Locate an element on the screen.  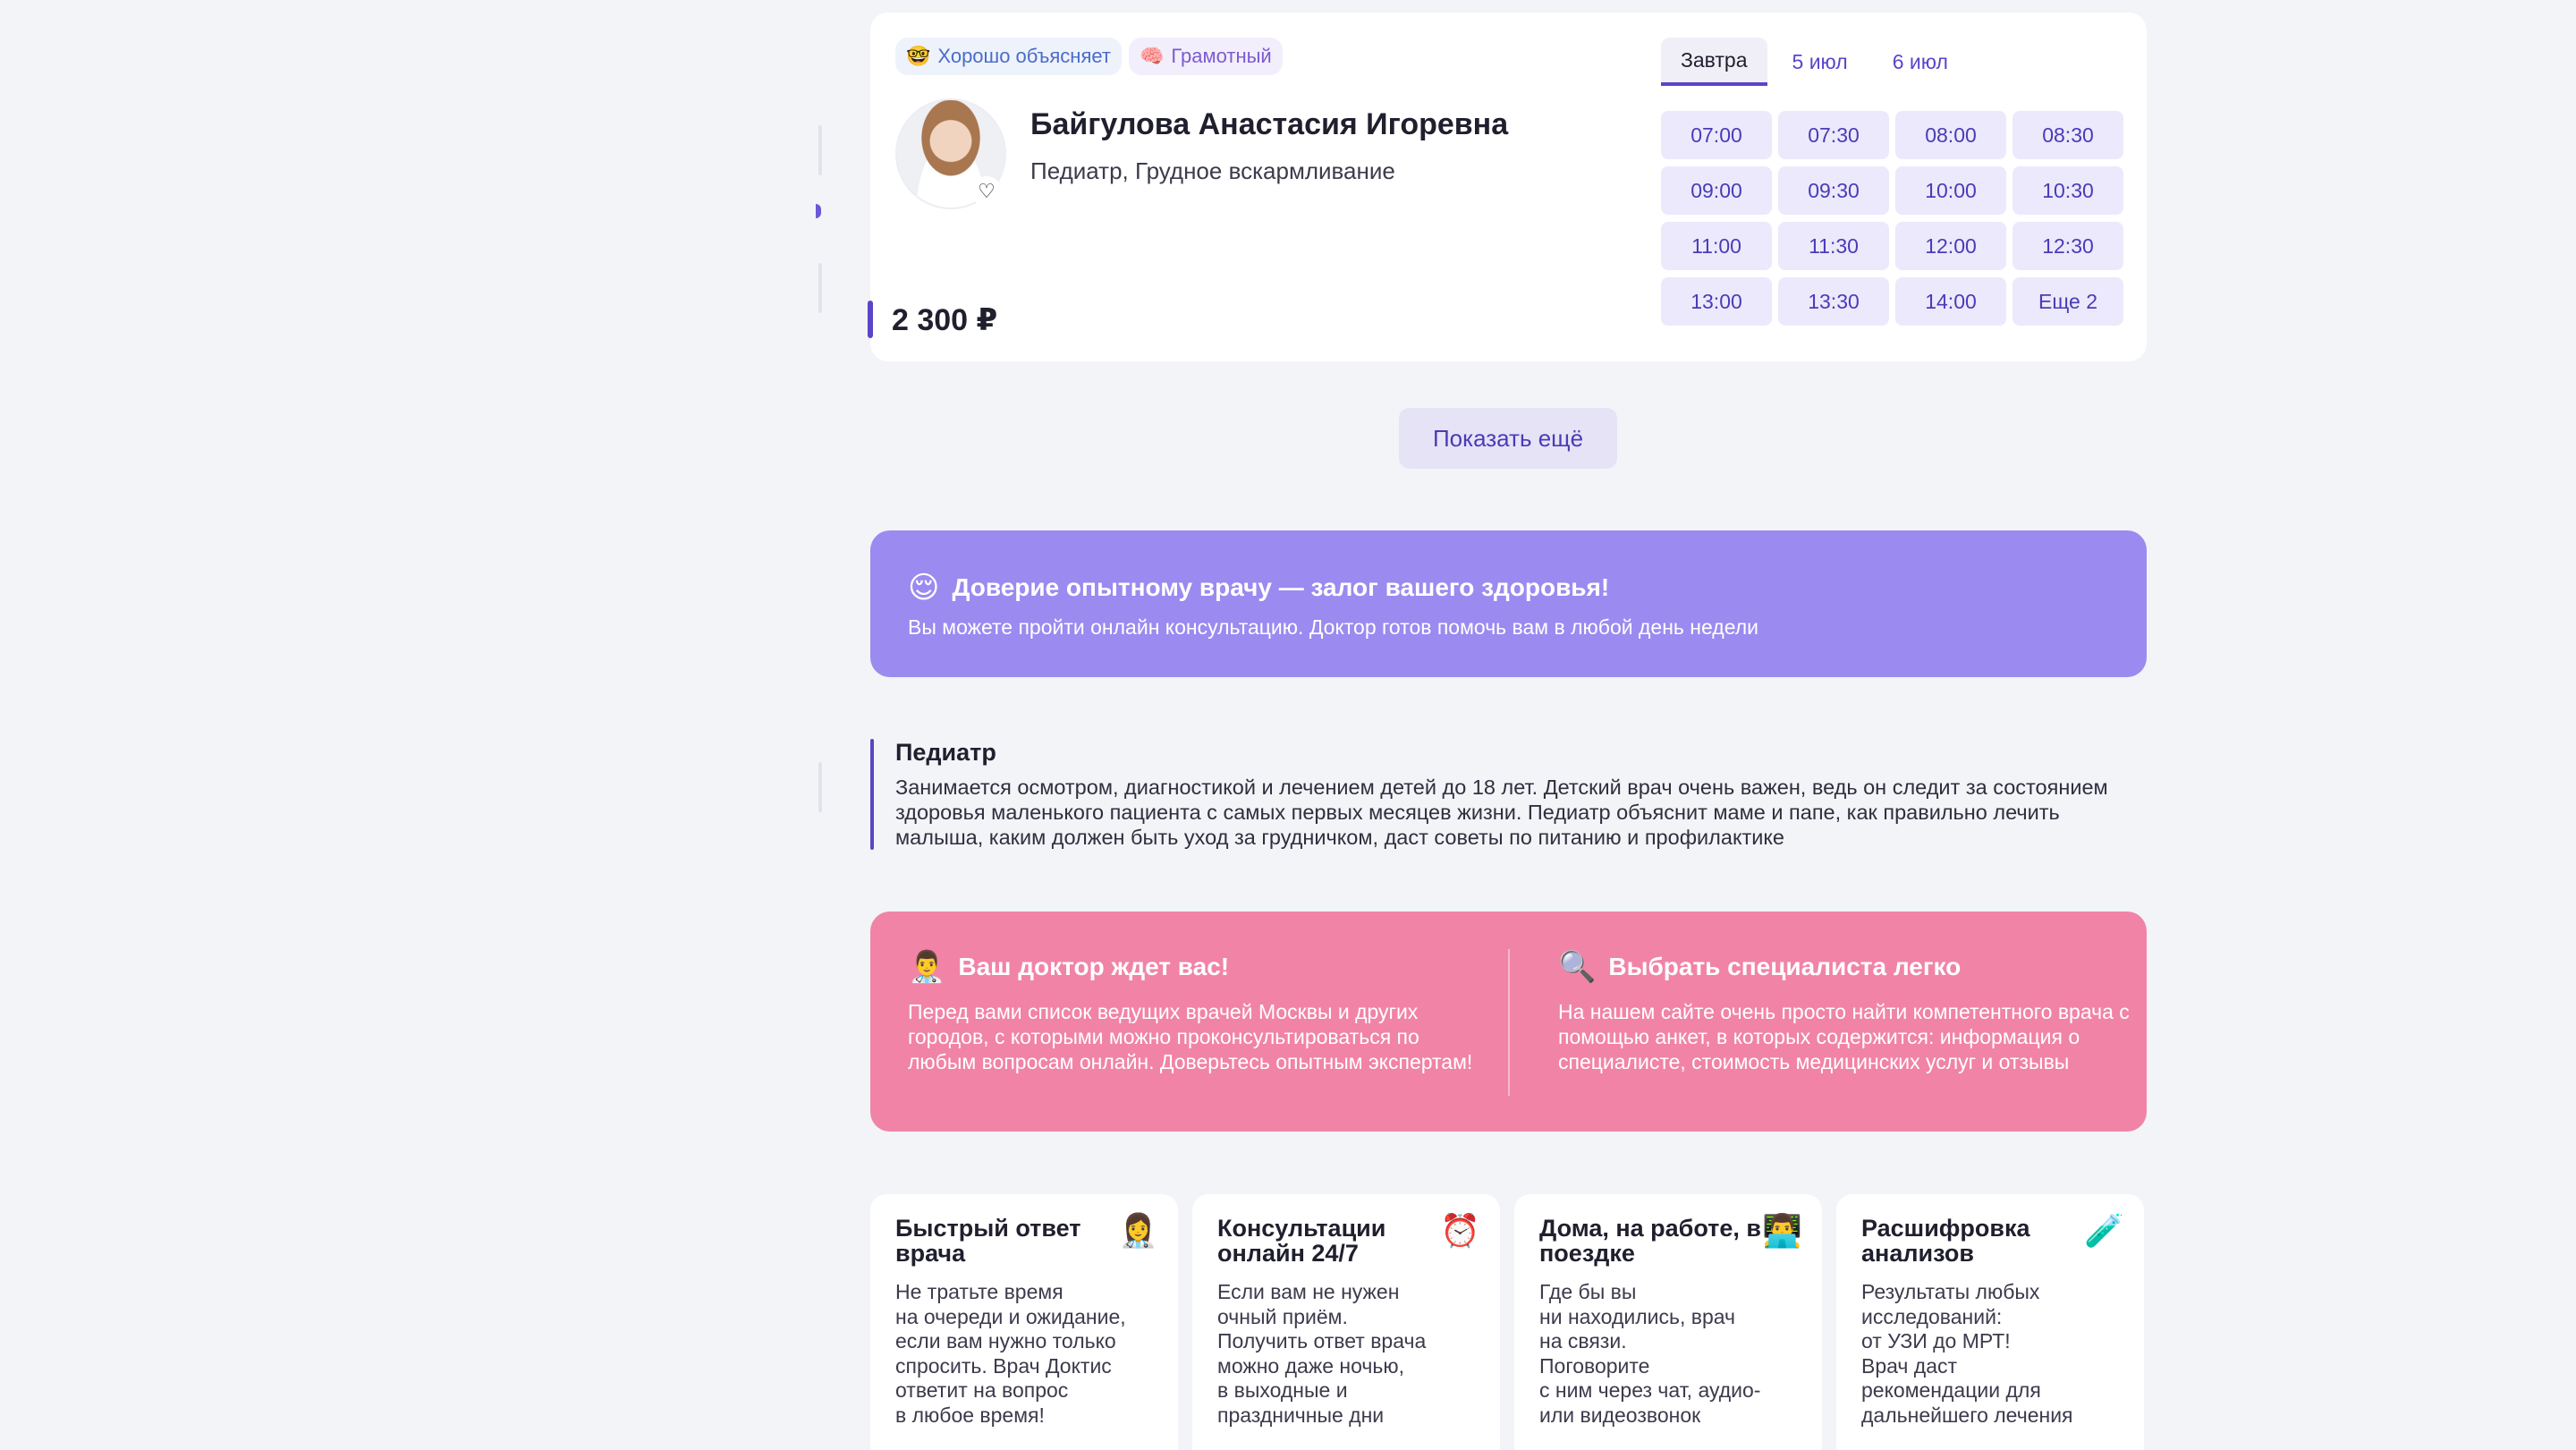
consultation-price: 2 300 ₽ is located at coordinates (945, 320).